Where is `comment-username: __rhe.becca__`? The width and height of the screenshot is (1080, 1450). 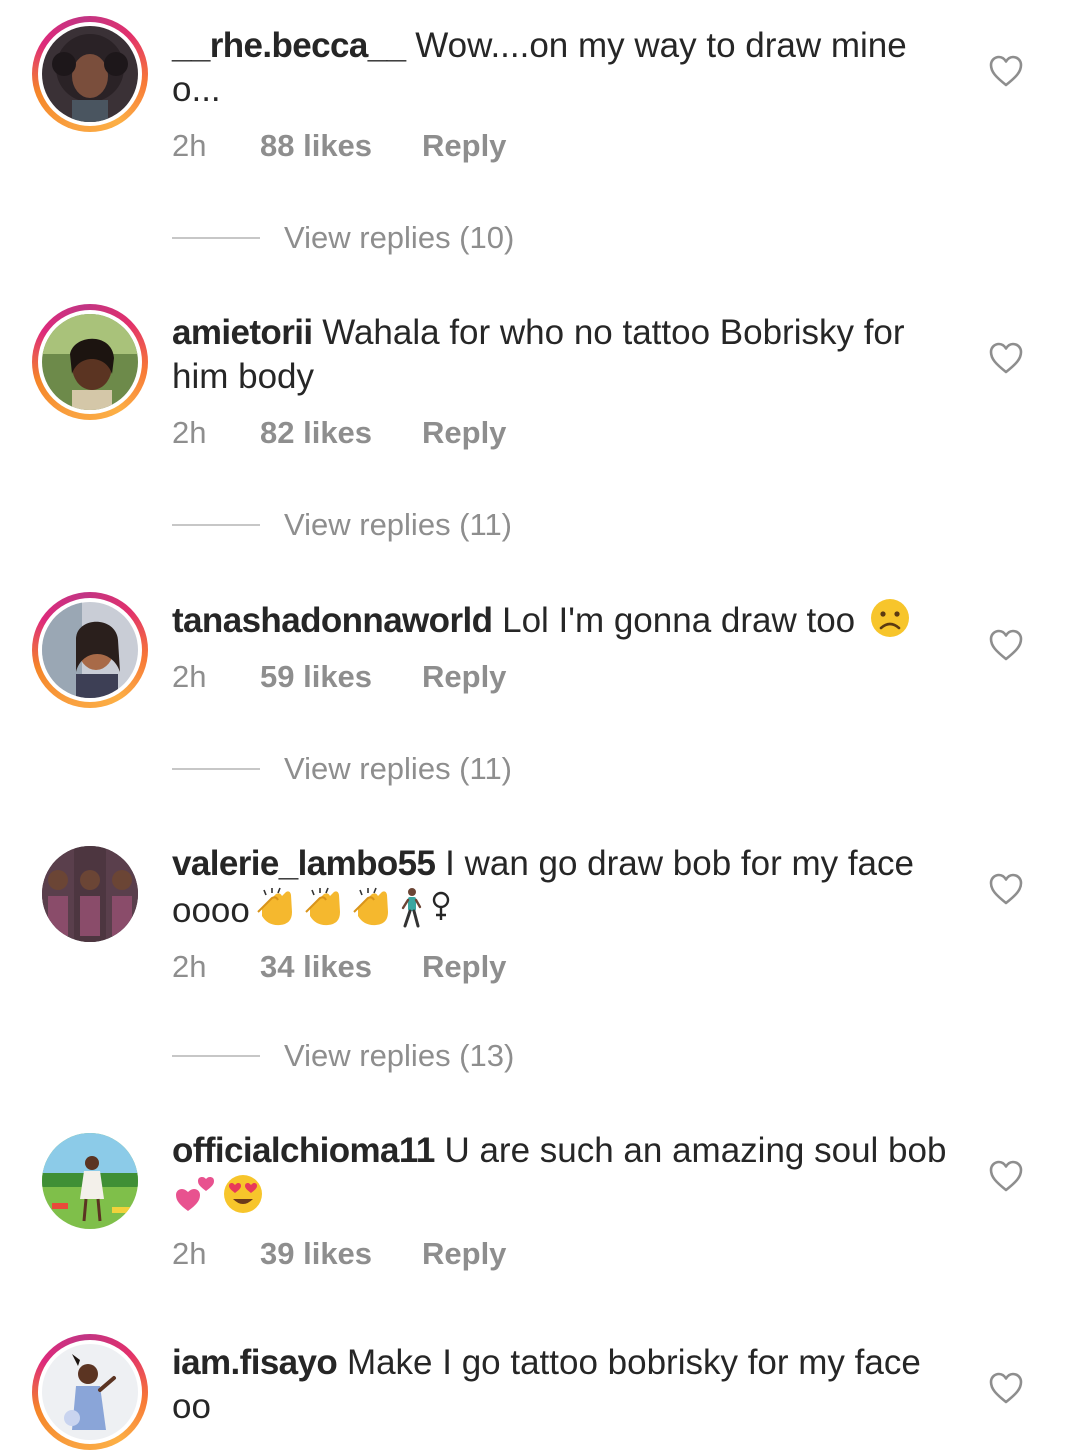 comment-username: __rhe.becca__ is located at coordinates (289, 45).